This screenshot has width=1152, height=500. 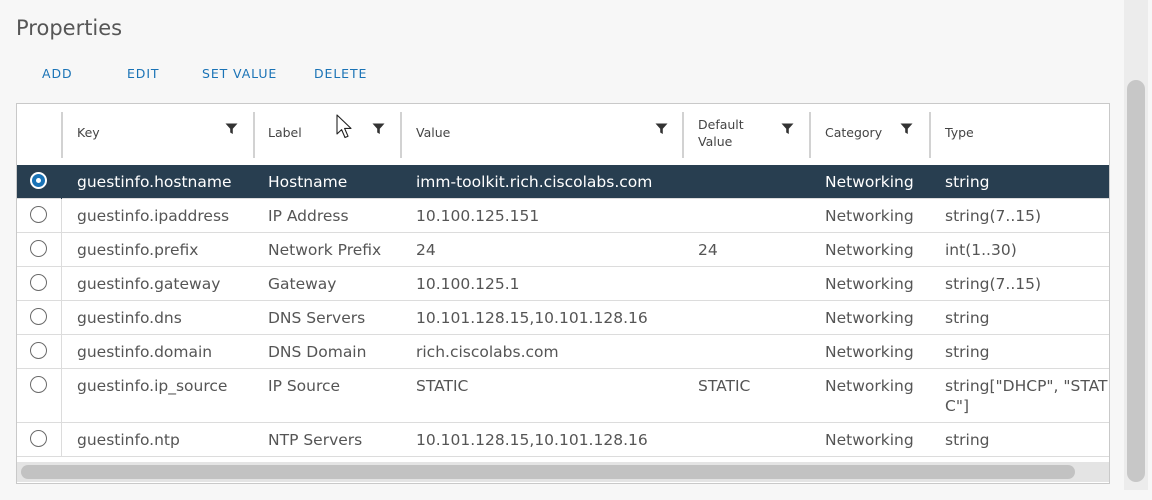 What do you see at coordinates (708, 250) in the screenshot?
I see `cell-default: 24` at bounding box center [708, 250].